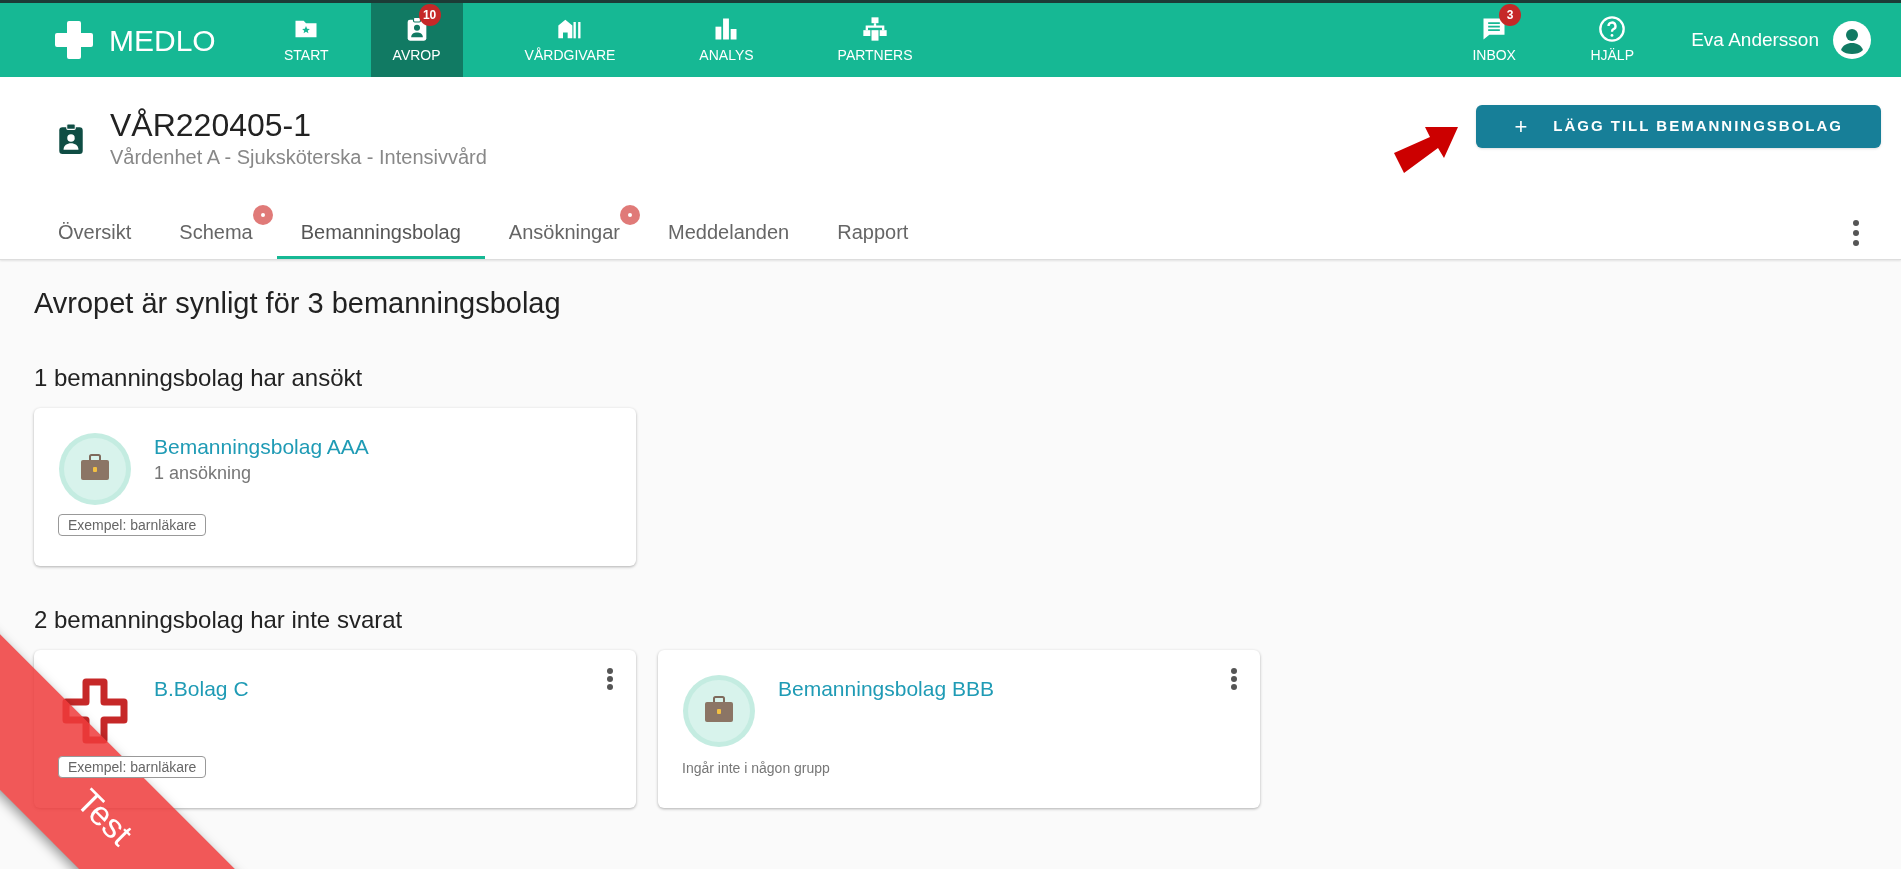 This screenshot has width=1901, height=869. Describe the element at coordinates (729, 233) in the screenshot. I see `tab: Meddelanden` at that location.